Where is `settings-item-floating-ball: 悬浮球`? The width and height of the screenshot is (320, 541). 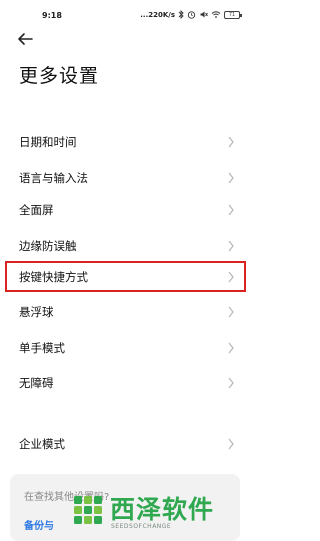
settings-item-floating-ball: 悬浮球 is located at coordinates (125, 312).